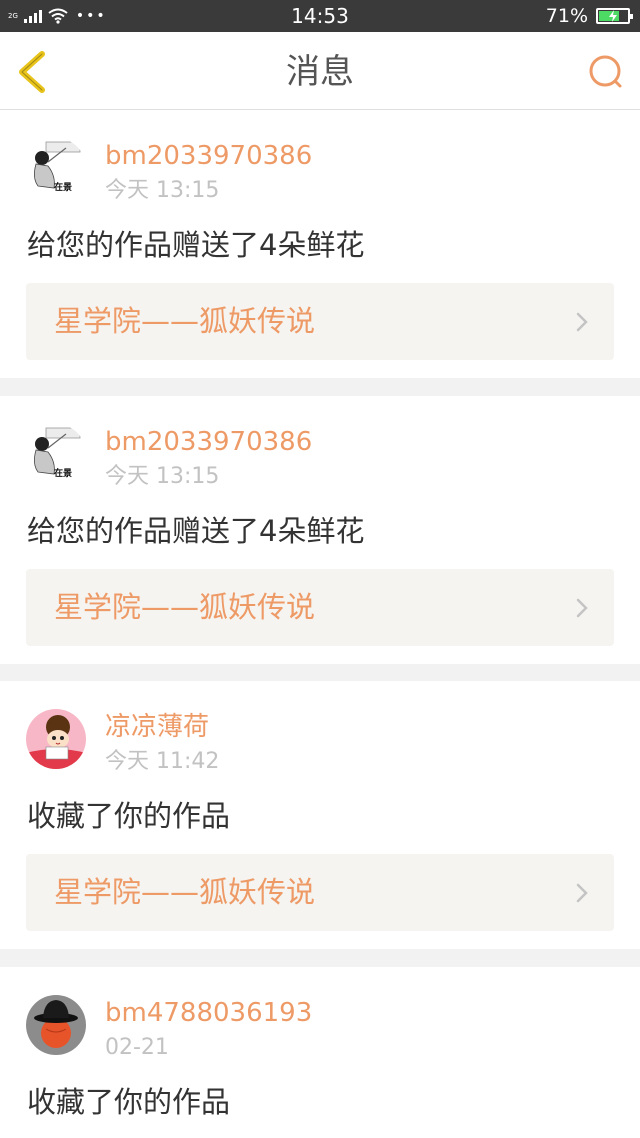 The width and height of the screenshot is (640, 1138). I want to click on nav-bar: 消息, so click(320, 71).